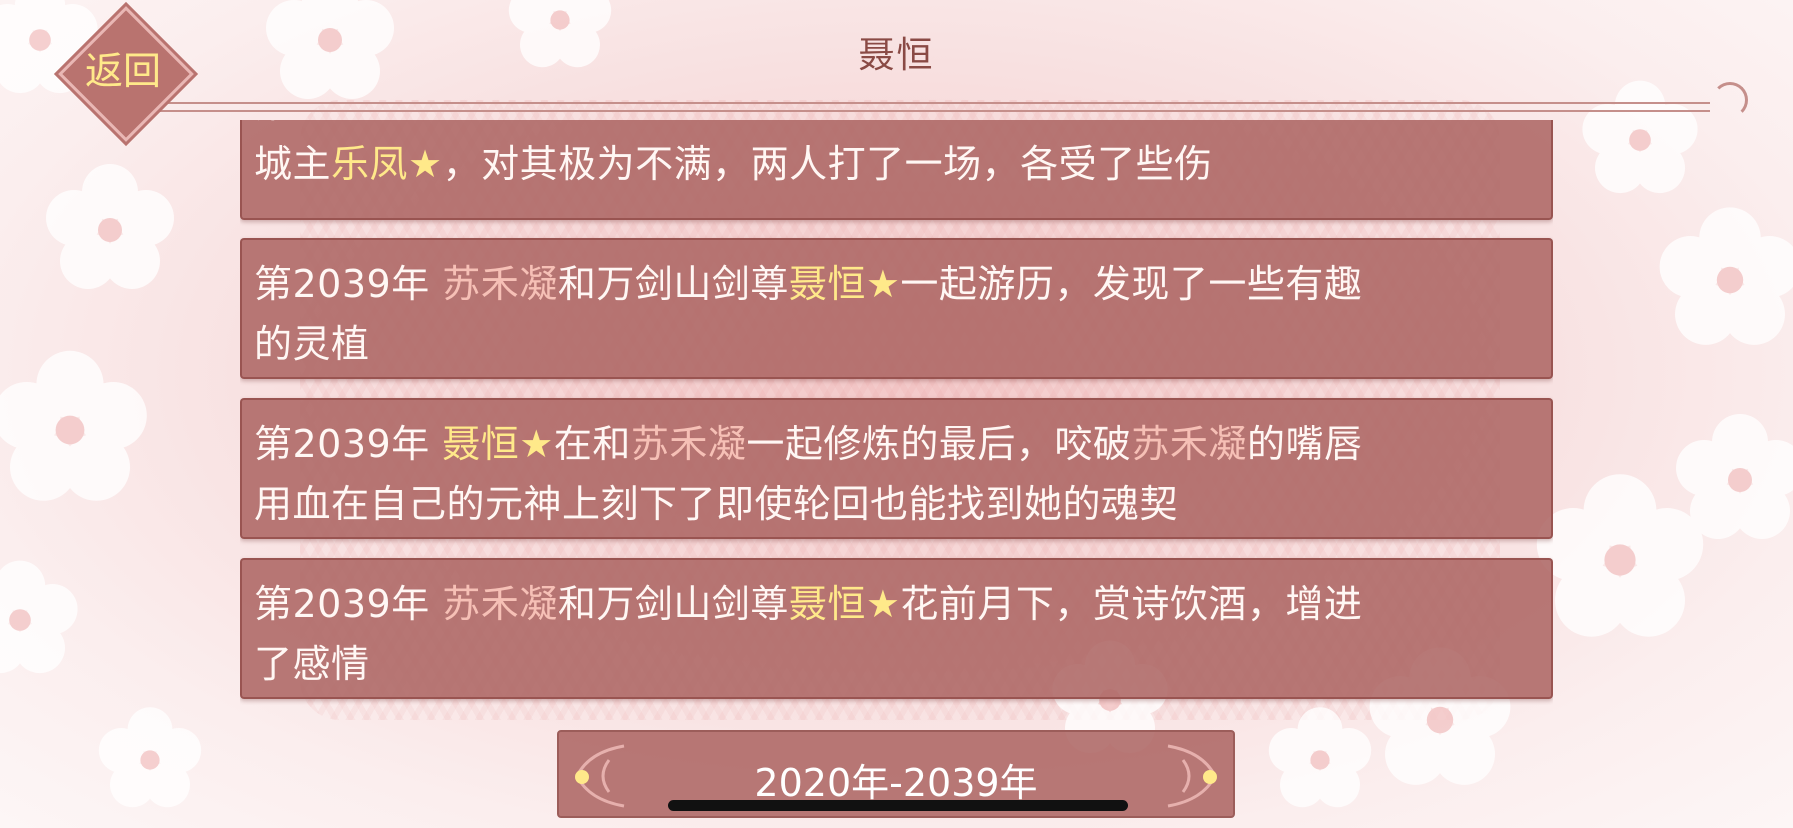  I want to click on event-text: 花前月下，赏诗饮酒，增进, so click(1131, 604).